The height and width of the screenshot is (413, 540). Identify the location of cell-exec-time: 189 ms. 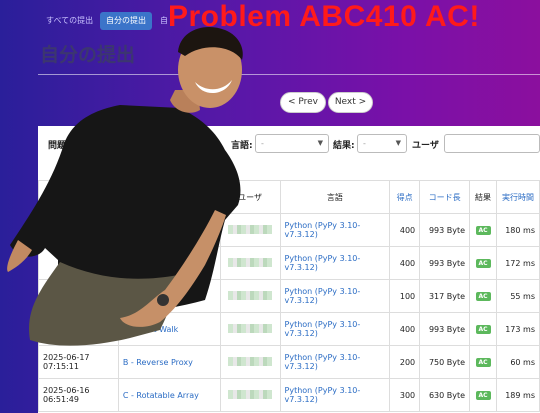
(518, 395).